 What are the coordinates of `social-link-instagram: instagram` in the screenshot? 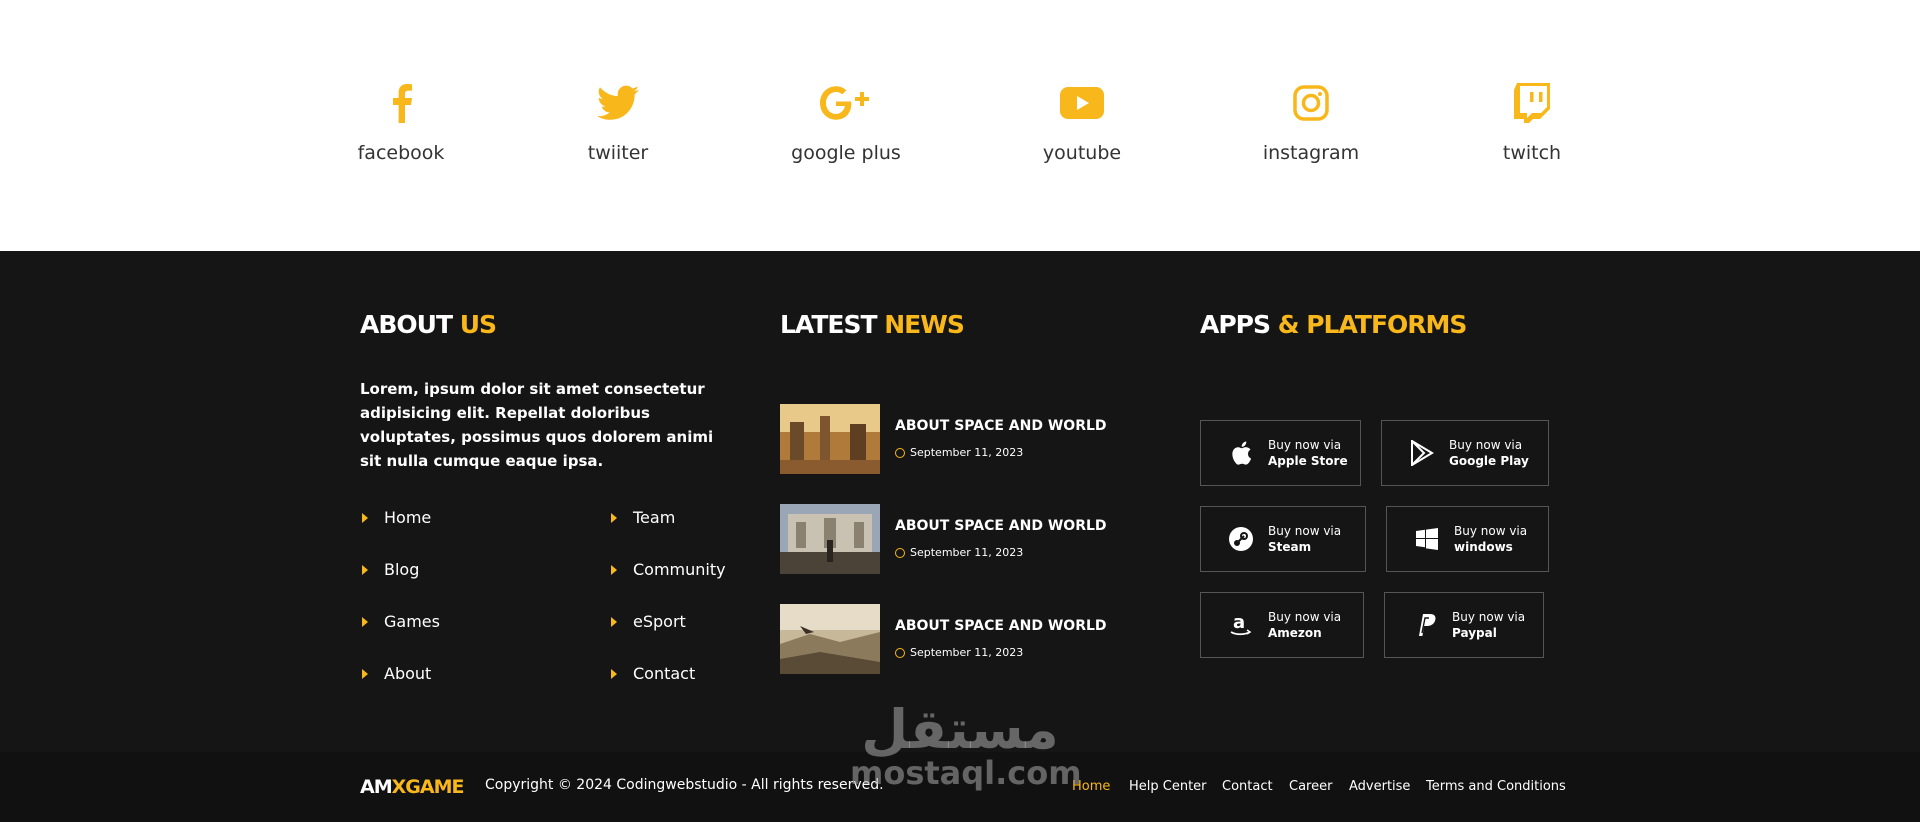 It's located at (1311, 121).